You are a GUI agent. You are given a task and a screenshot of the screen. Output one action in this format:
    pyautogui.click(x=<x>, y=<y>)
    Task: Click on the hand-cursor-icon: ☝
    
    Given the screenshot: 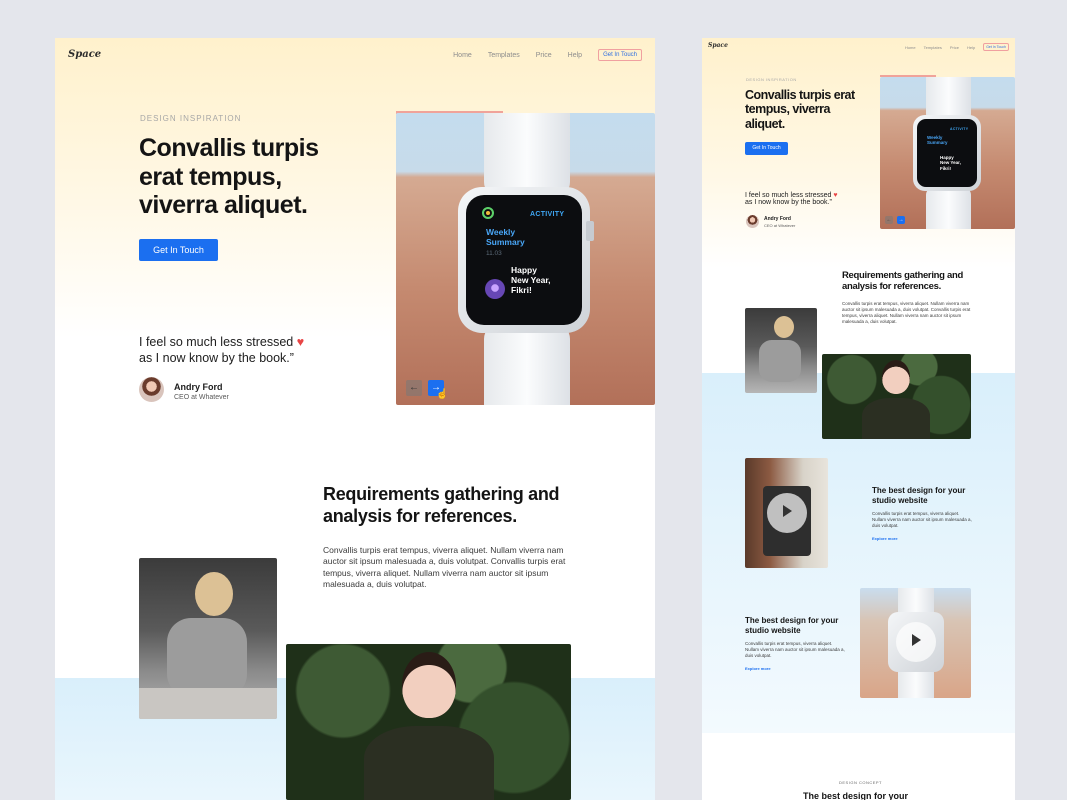 What is the action you would take?
    pyautogui.click(x=442, y=394)
    